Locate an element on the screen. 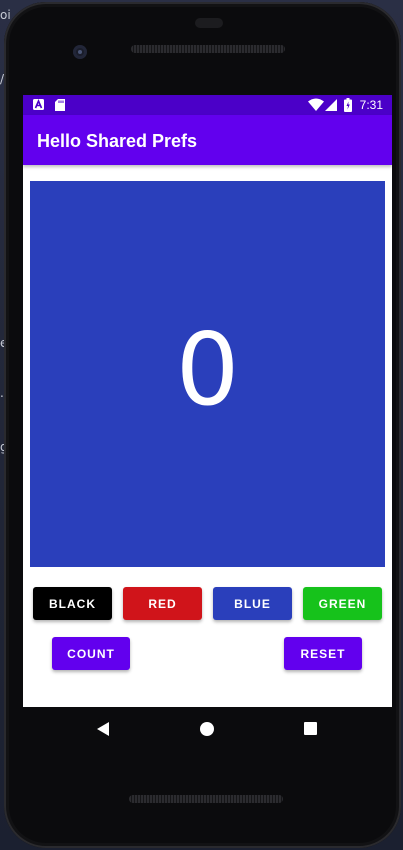 The height and width of the screenshot is (850, 403). navigation-bar is located at coordinates (207, 729).